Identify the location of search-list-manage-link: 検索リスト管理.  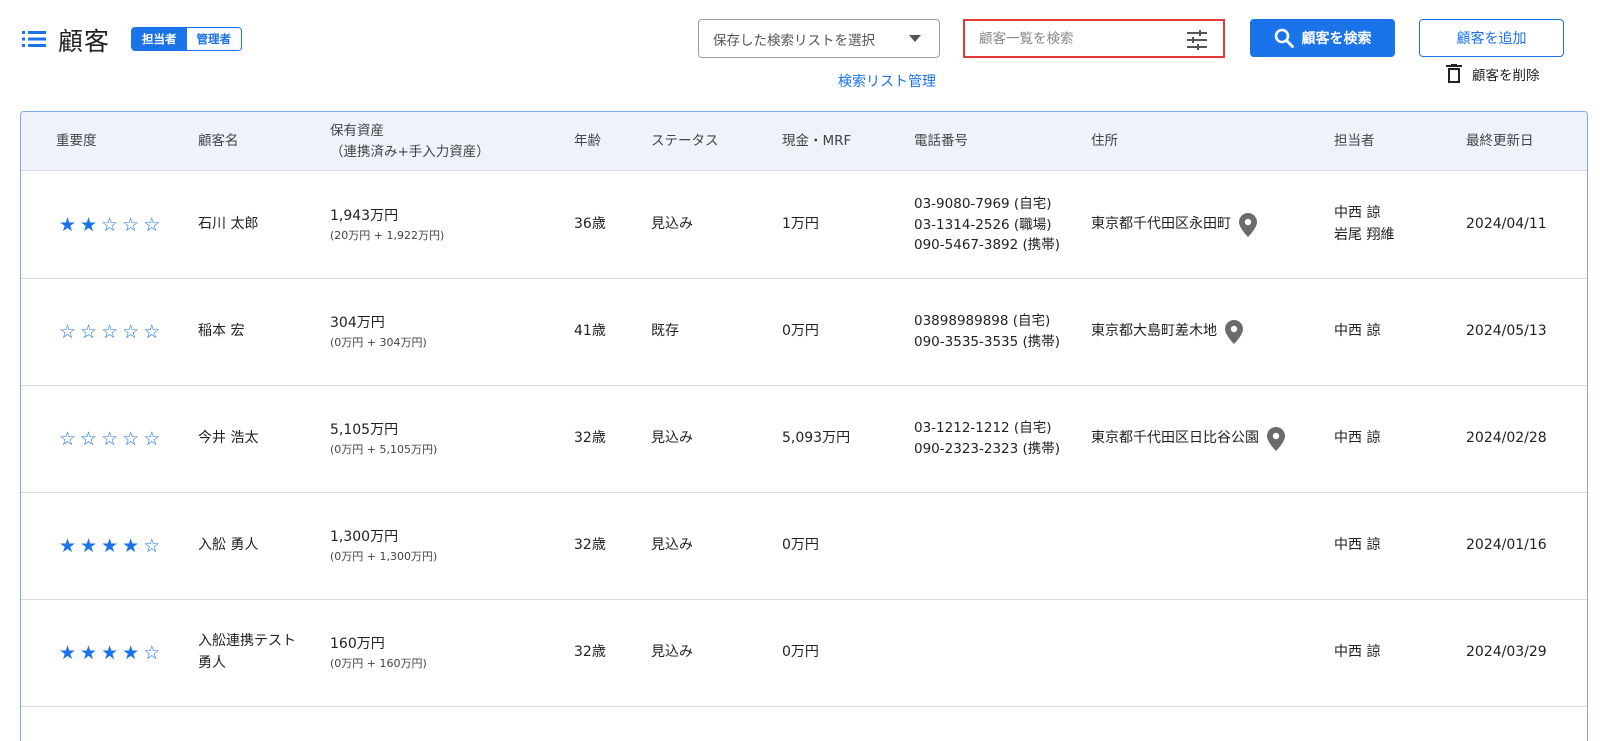
(887, 81).